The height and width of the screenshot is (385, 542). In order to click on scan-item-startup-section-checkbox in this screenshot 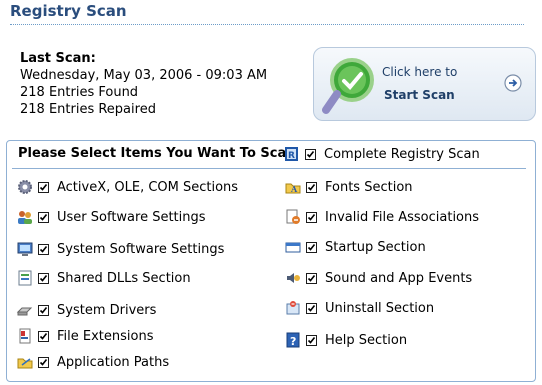, I will do `click(311, 247)`.